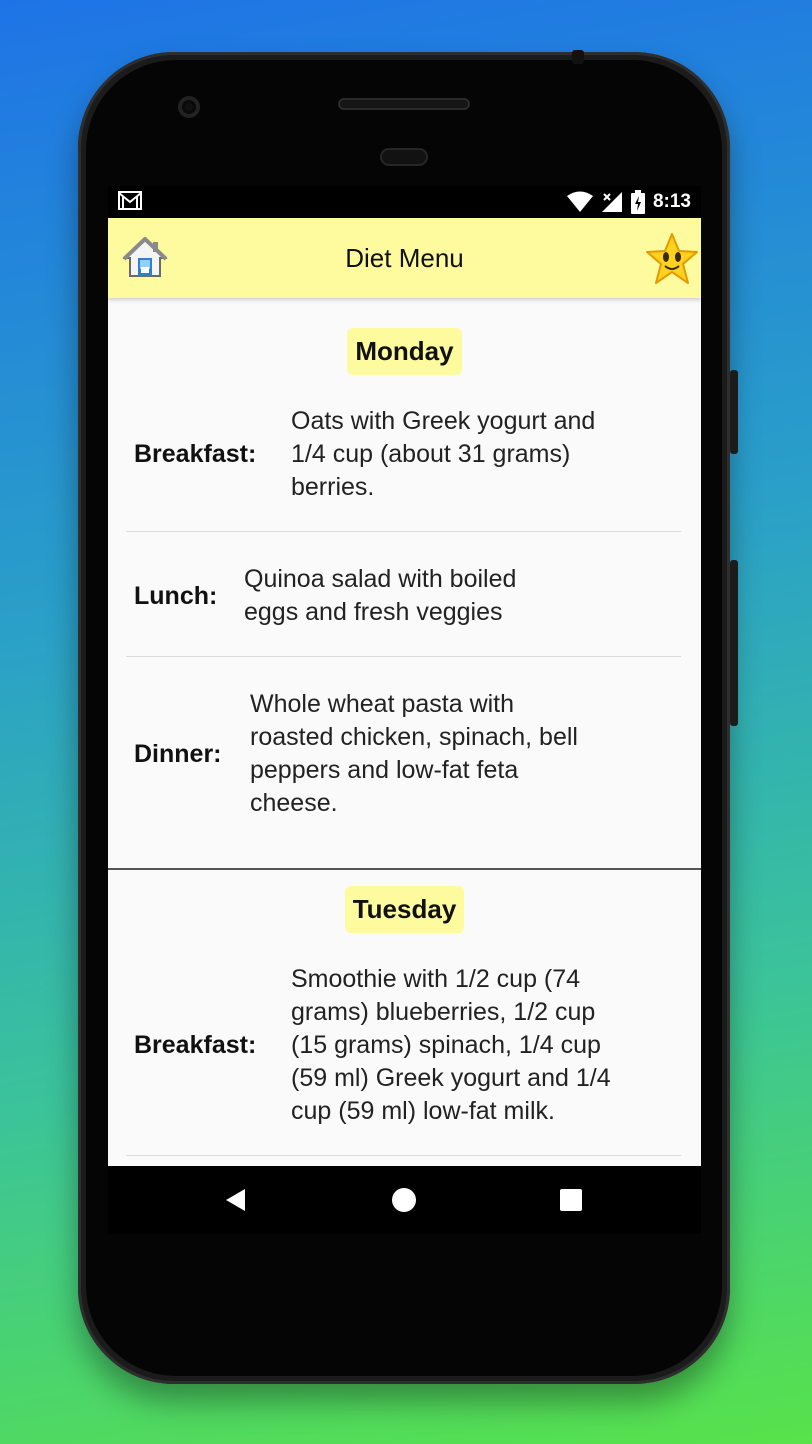 The height and width of the screenshot is (1444, 812). Describe the element at coordinates (373, 612) in the screenshot. I see `meal-line: eggs and fresh veggies` at that location.